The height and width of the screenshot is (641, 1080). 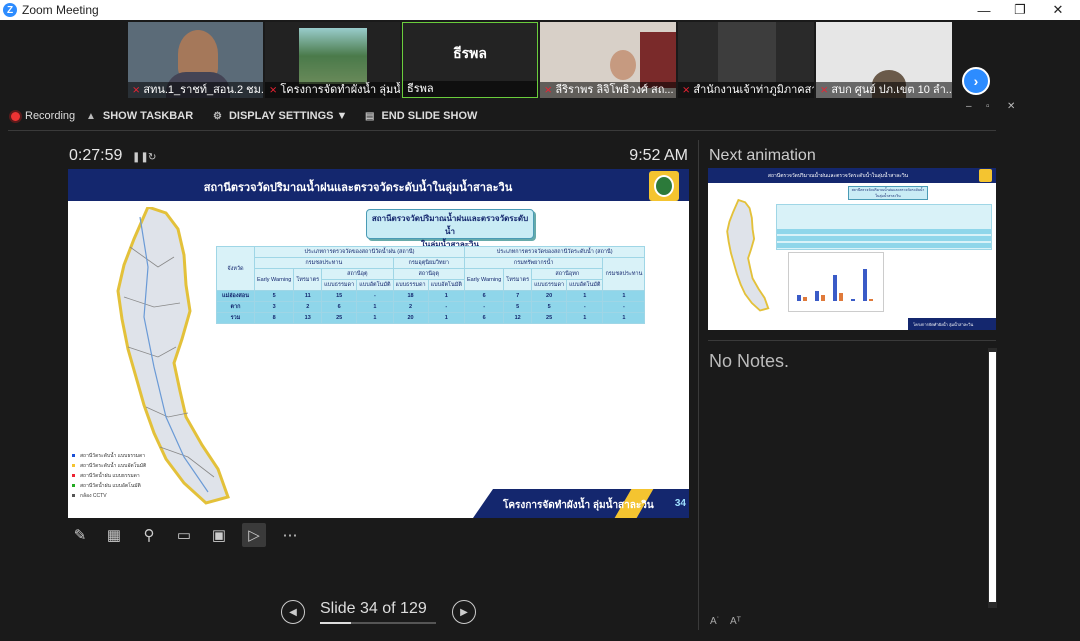 What do you see at coordinates (308, 296) in the screenshot?
I see `cell: 11` at bounding box center [308, 296].